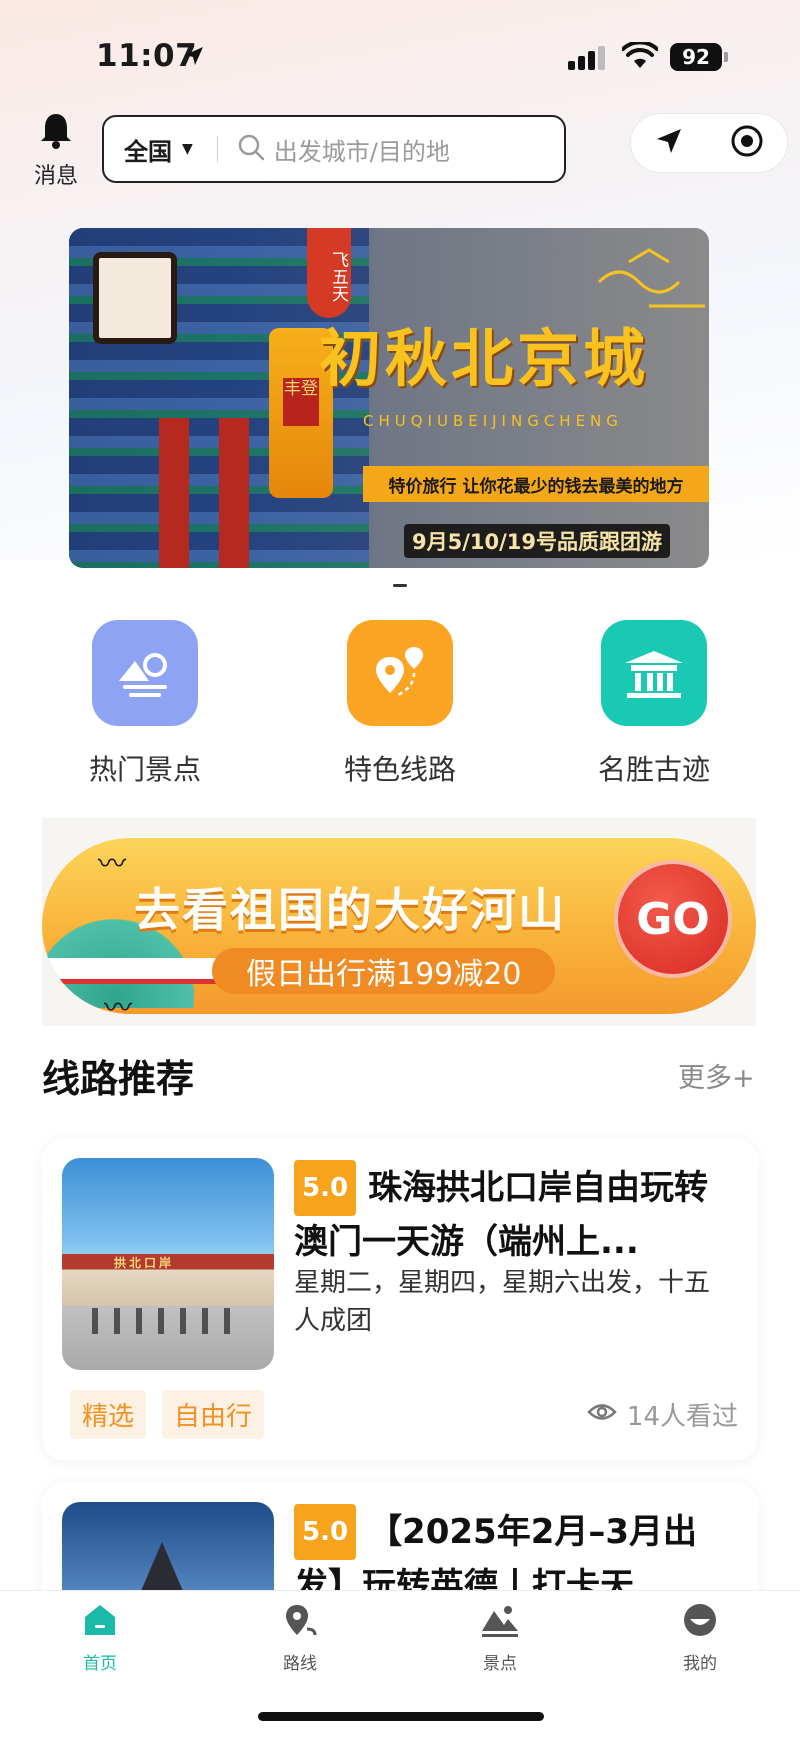 Image resolution: width=800 pixels, height=1738 pixels. I want to click on scenery-icon, so click(500, 1624).